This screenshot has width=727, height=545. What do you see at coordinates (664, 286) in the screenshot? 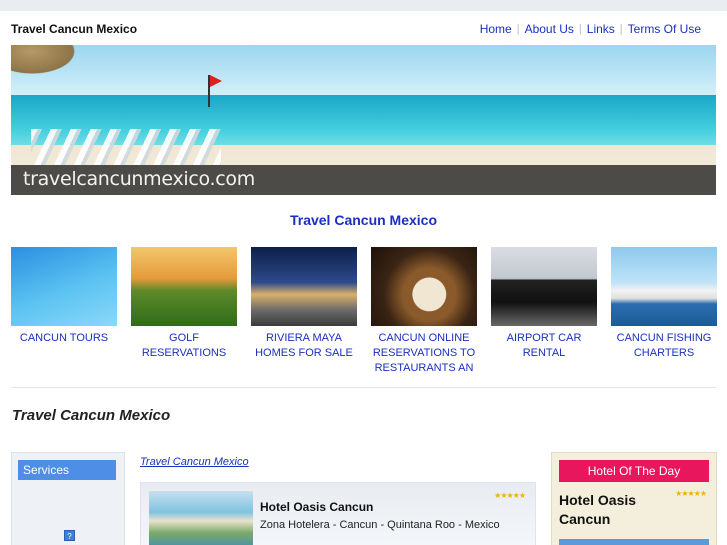
I see `fishing-boat-photo` at bounding box center [664, 286].